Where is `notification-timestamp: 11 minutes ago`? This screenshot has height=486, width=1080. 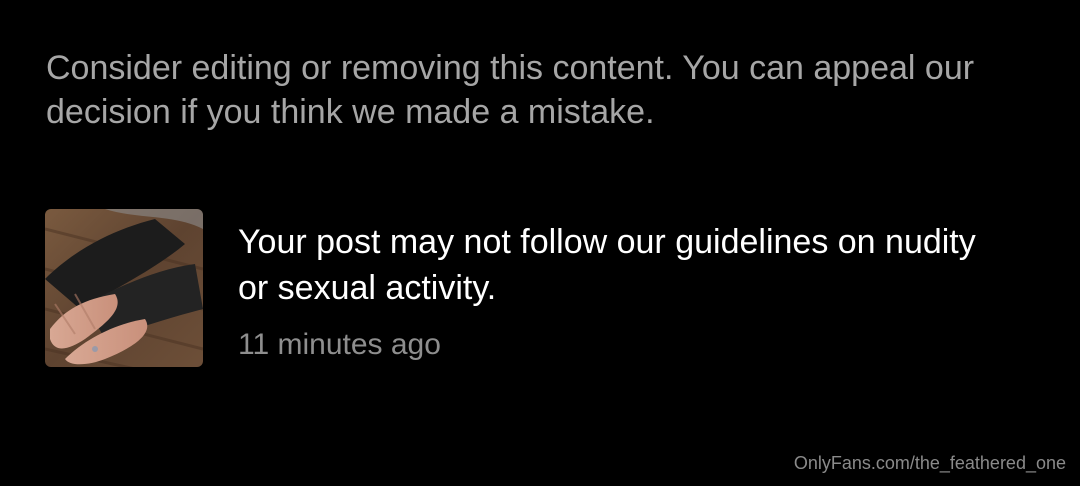
notification-timestamp: 11 minutes ago is located at coordinates (339, 344).